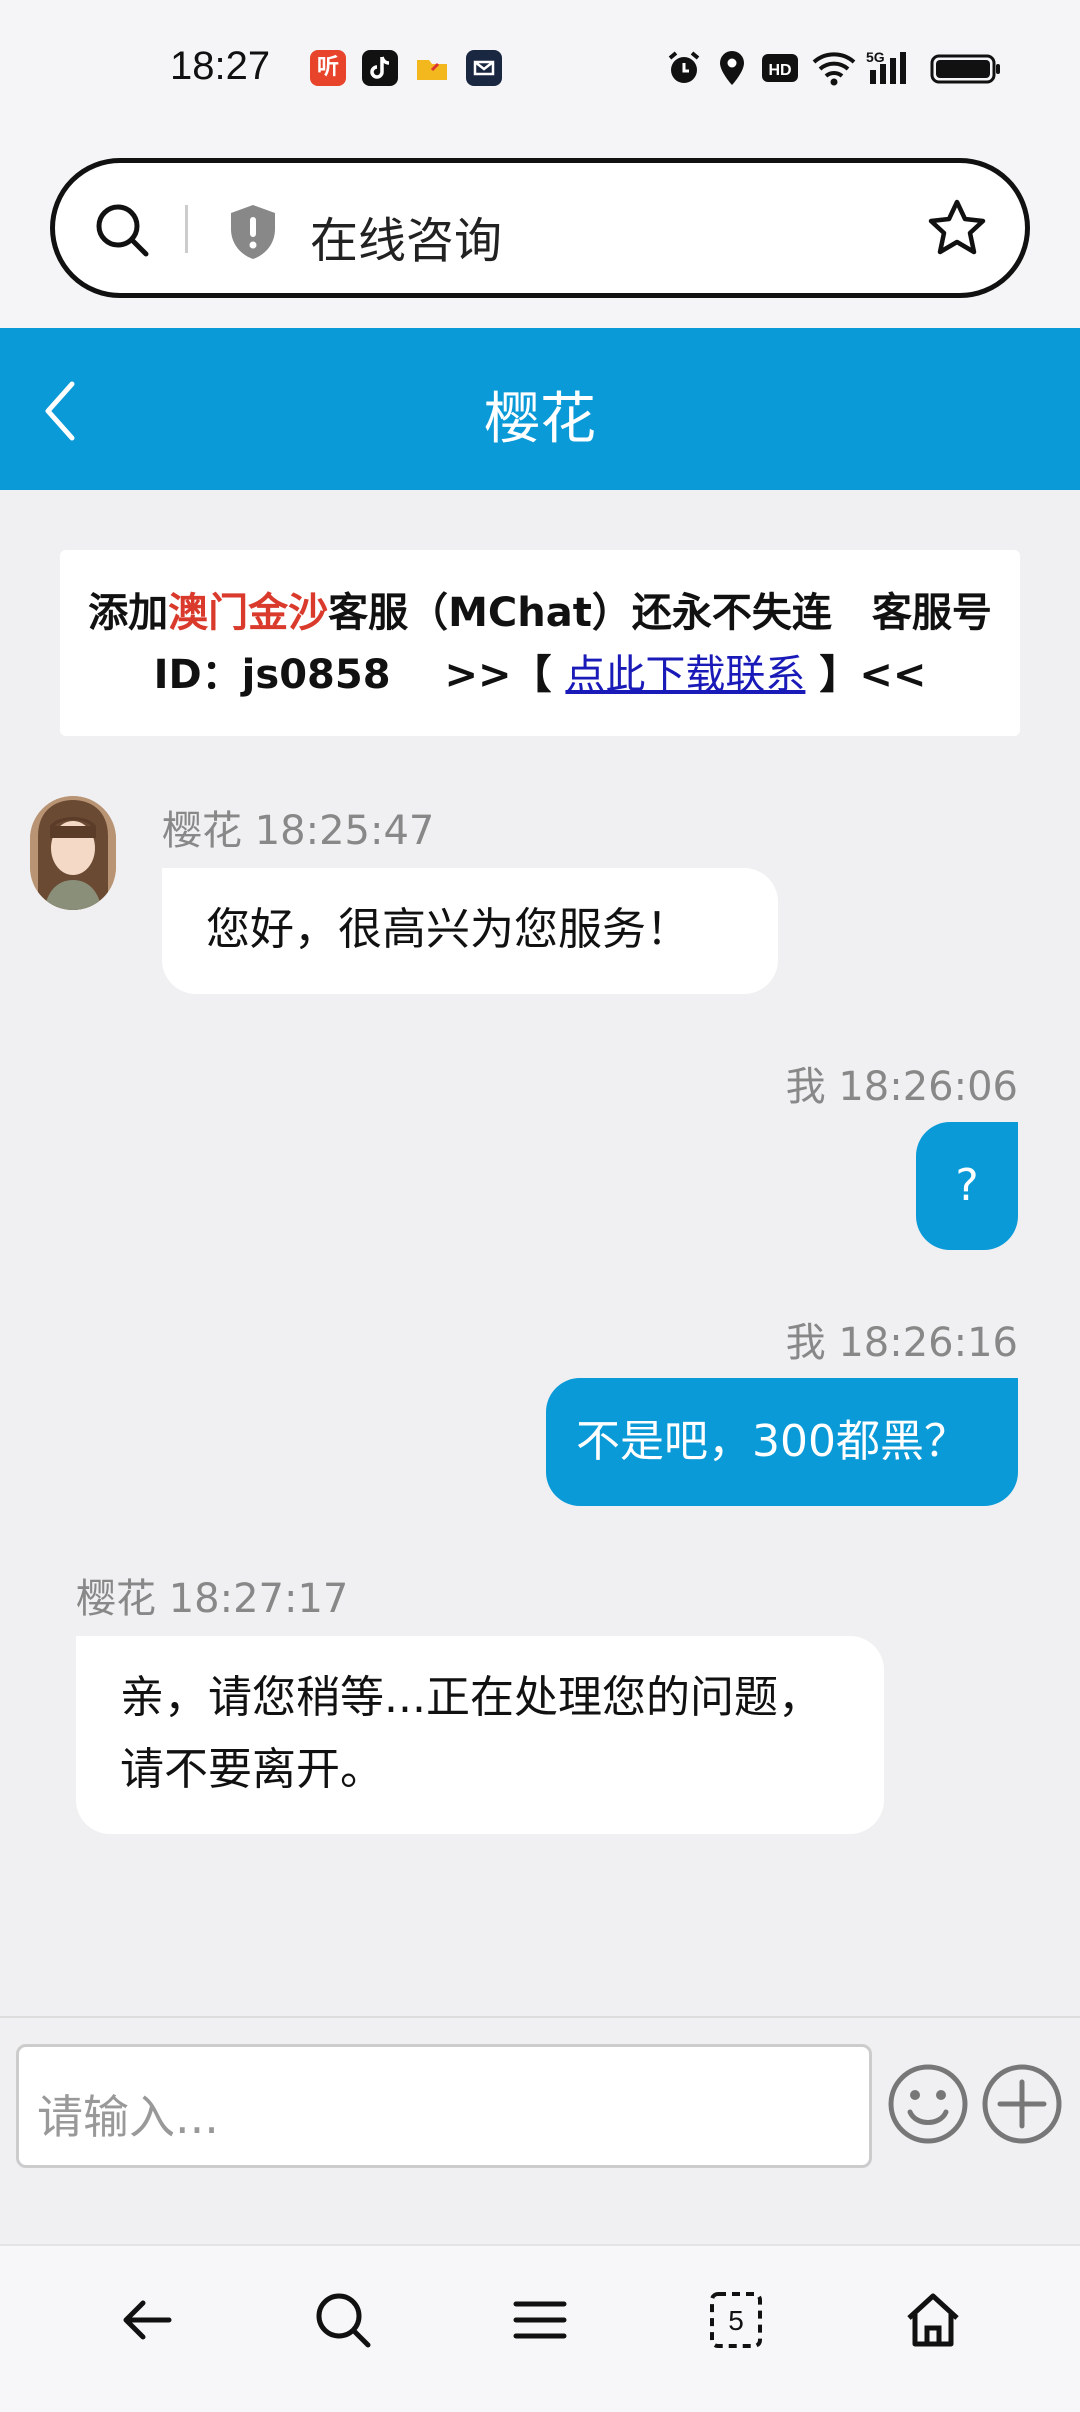 This screenshot has width=1080, height=2412. Describe the element at coordinates (684, 67) in the screenshot. I see `alarm-icon` at that location.